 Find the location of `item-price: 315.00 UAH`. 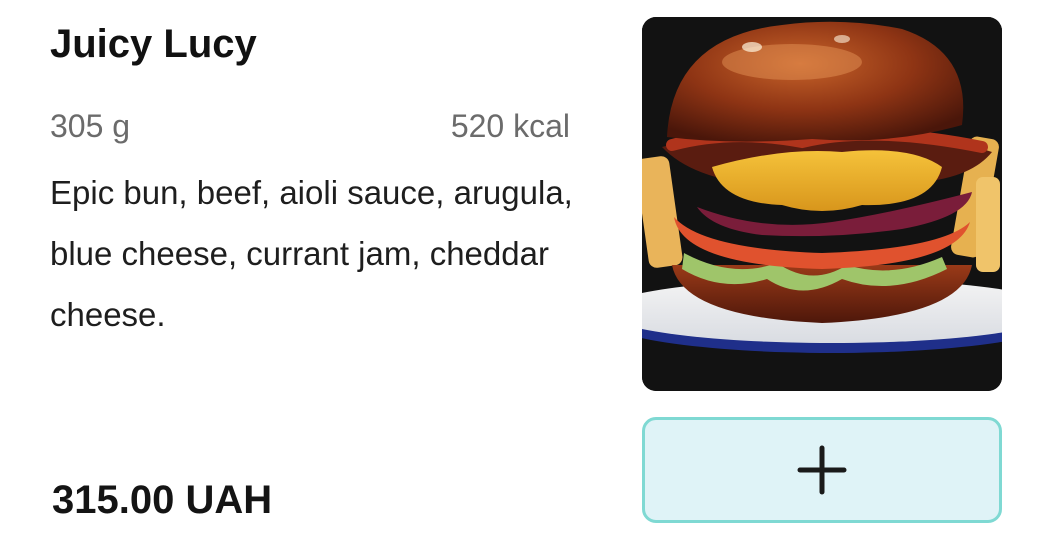

item-price: 315.00 UAH is located at coordinates (162, 500).